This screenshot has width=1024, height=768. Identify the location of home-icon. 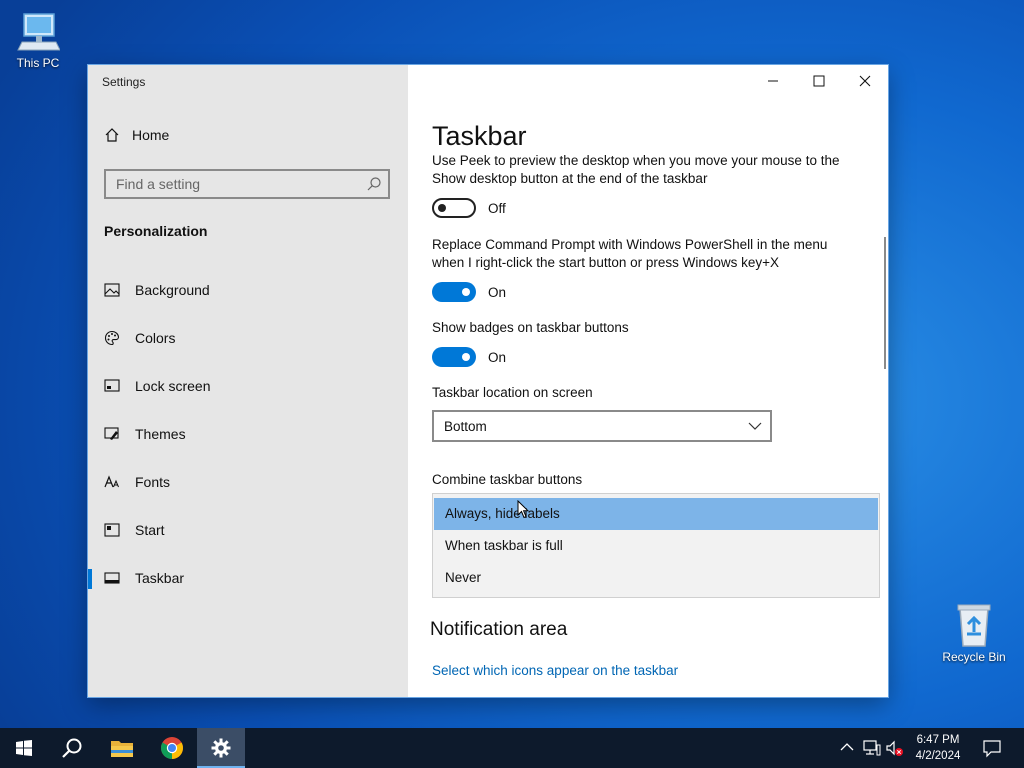
(112, 135).